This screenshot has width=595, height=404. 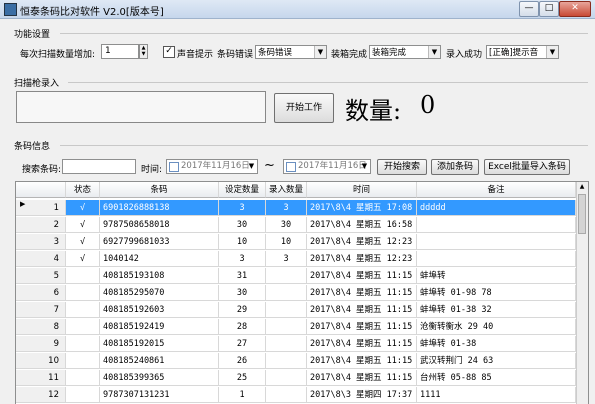 What do you see at coordinates (496, 310) in the screenshot?
I see `note-cell: 蚌埠转 01-38 32` at bounding box center [496, 310].